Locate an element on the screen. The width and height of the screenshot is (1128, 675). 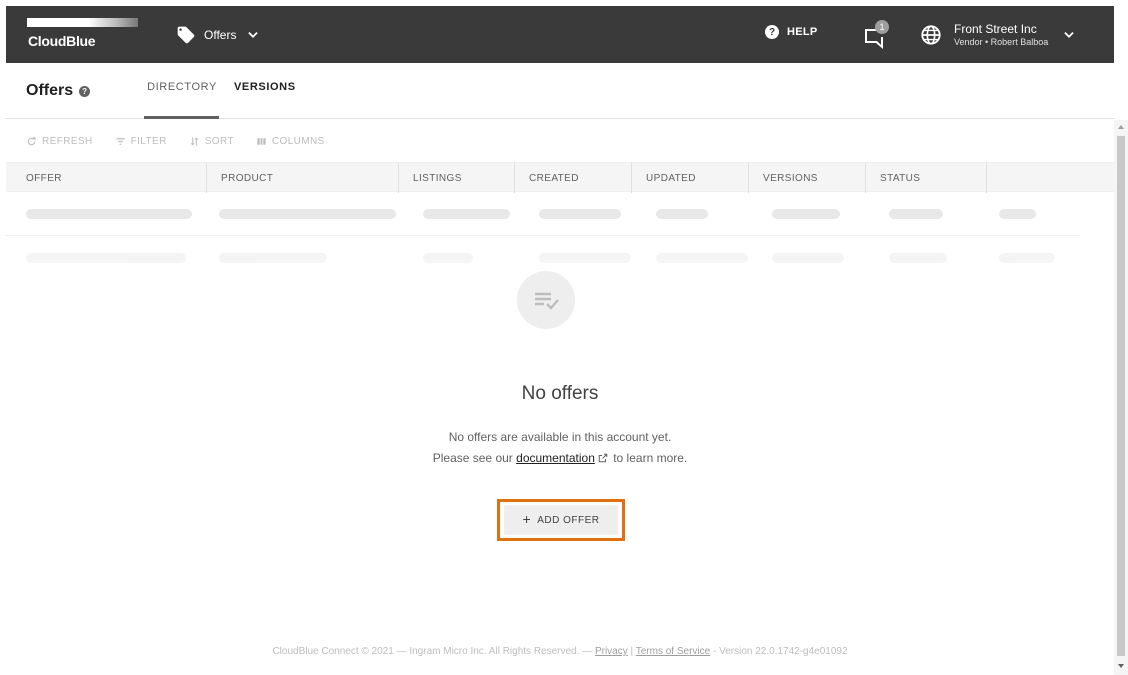
list-check-icon is located at coordinates (547, 301).